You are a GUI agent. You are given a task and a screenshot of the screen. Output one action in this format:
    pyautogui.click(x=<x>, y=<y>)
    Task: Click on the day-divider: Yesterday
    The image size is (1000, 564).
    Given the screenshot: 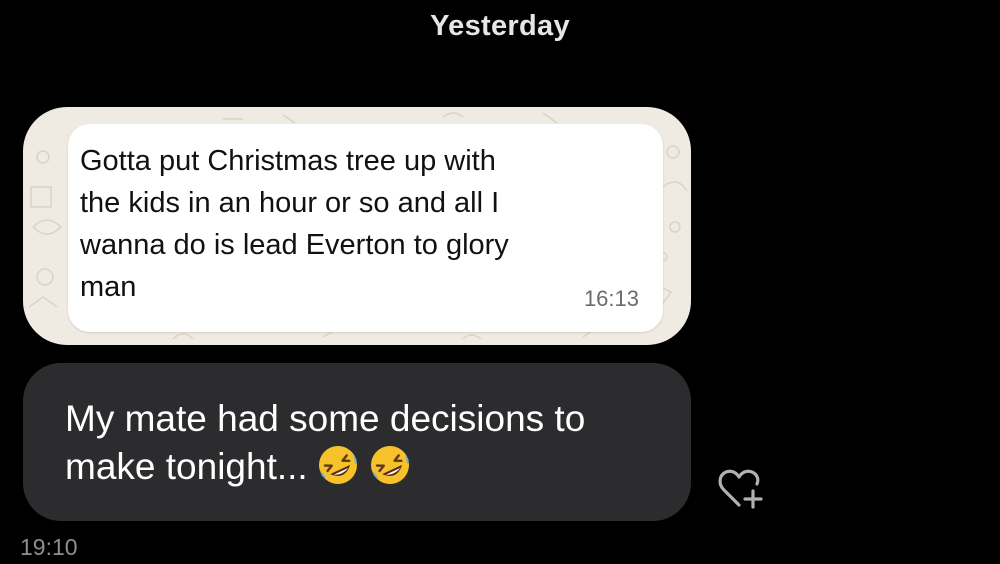 What is the action you would take?
    pyautogui.click(x=500, y=26)
    